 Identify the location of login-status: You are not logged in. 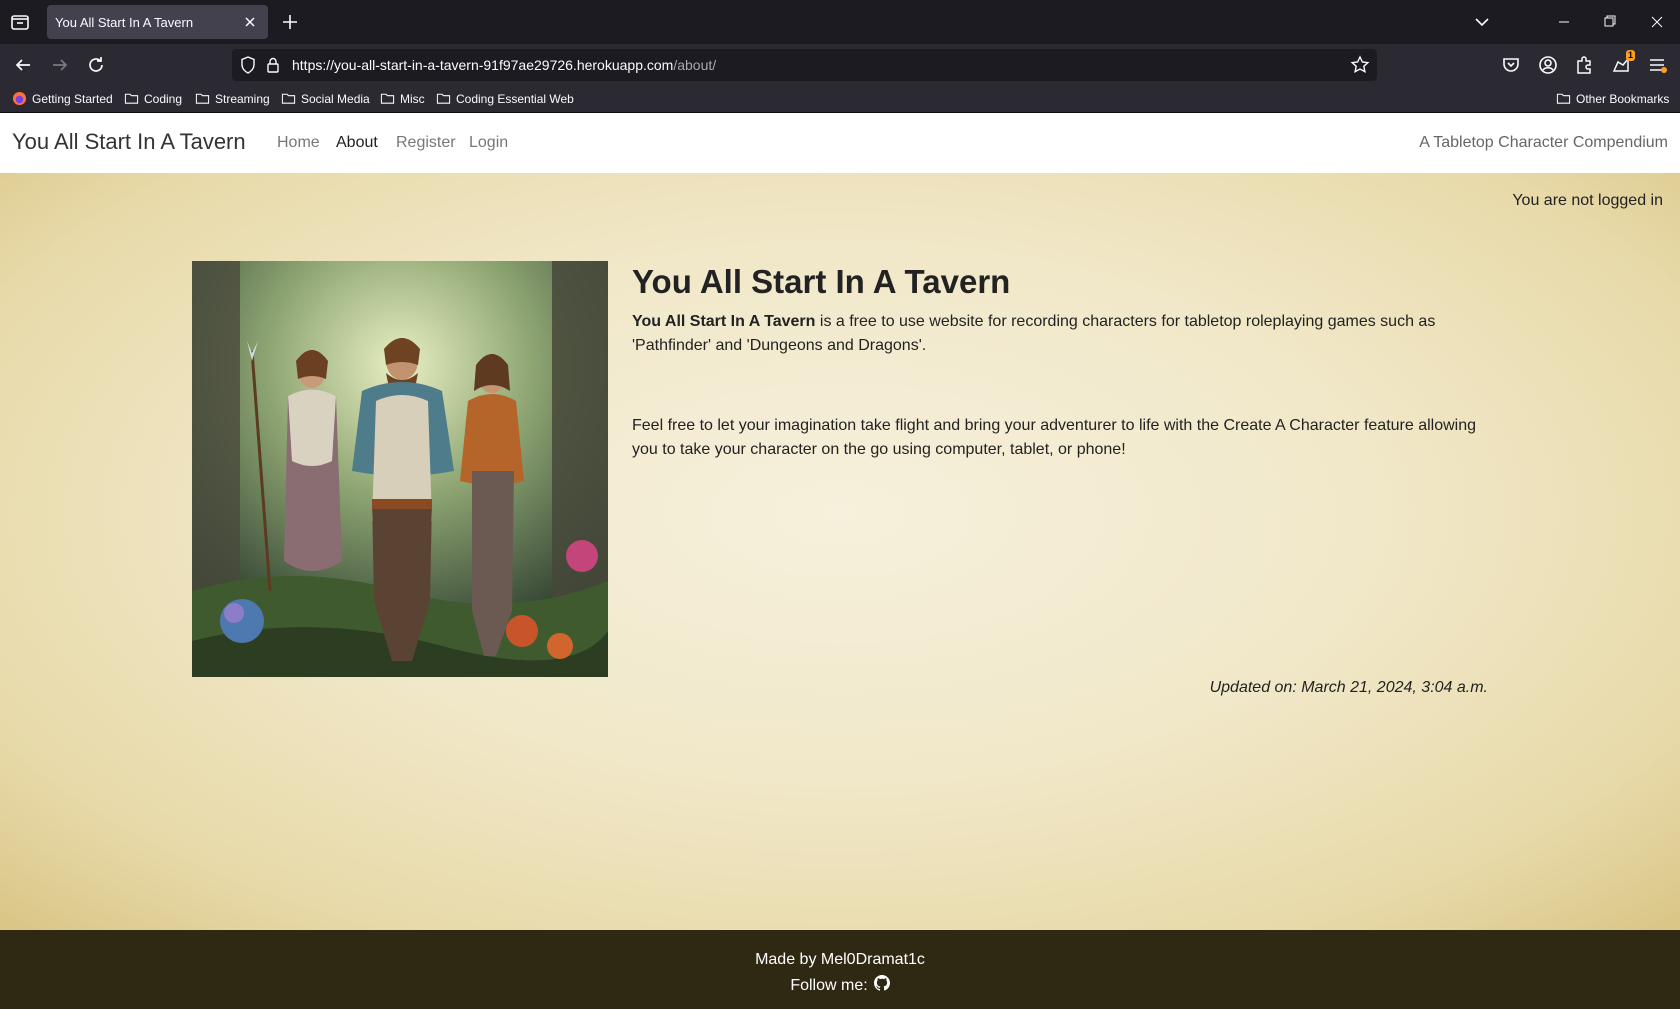
(1587, 200).